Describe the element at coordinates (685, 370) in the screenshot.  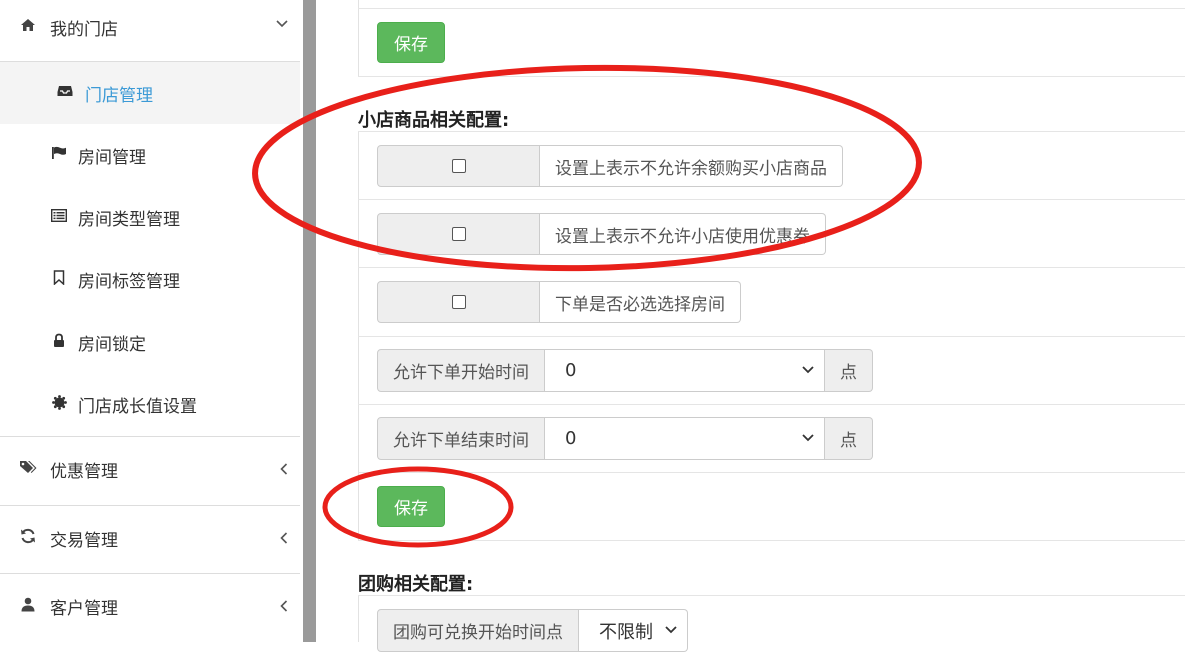
I see `order-start-time-select: 0` at that location.